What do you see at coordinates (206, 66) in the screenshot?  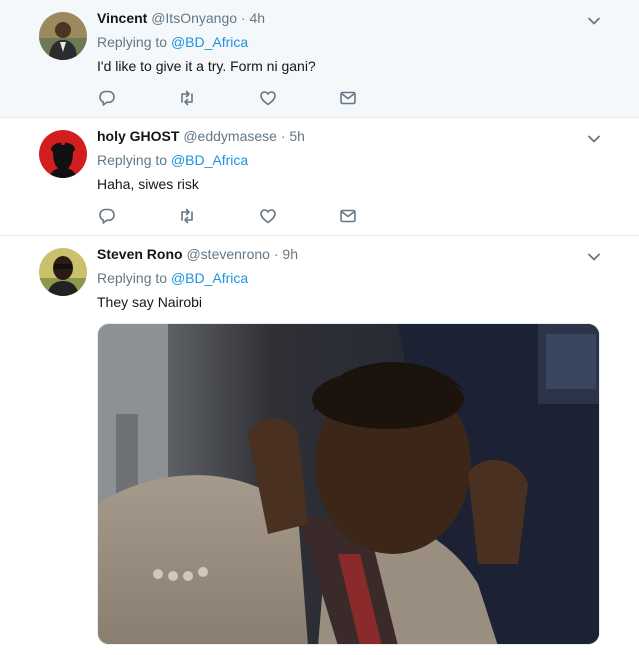 I see `tweet-text: I'd like to give it a try. Form ni gani?` at bounding box center [206, 66].